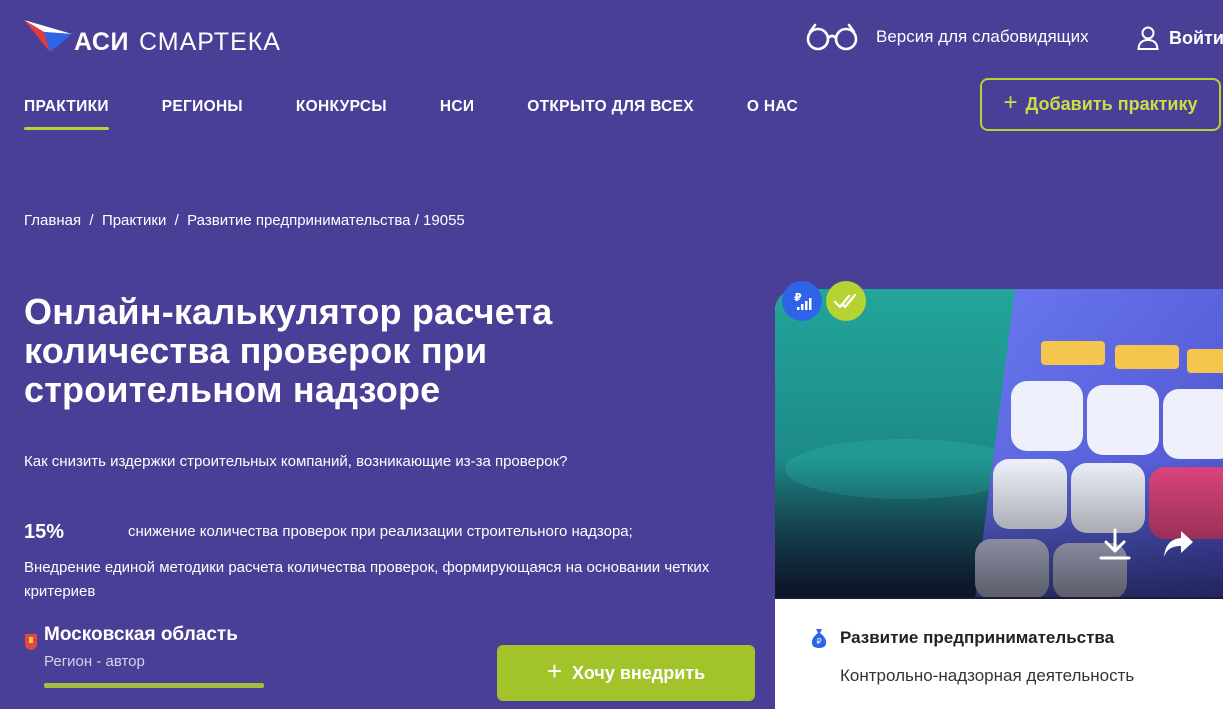 This screenshot has width=1223, height=709. I want to click on logo-secondary-text: СМАРТЕКА, so click(209, 41).